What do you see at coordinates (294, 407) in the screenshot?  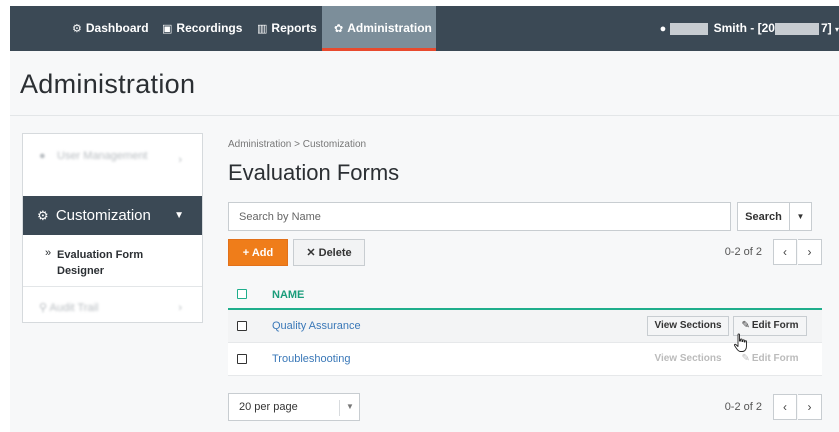 I see `per-page-select: 20 per page ▼` at bounding box center [294, 407].